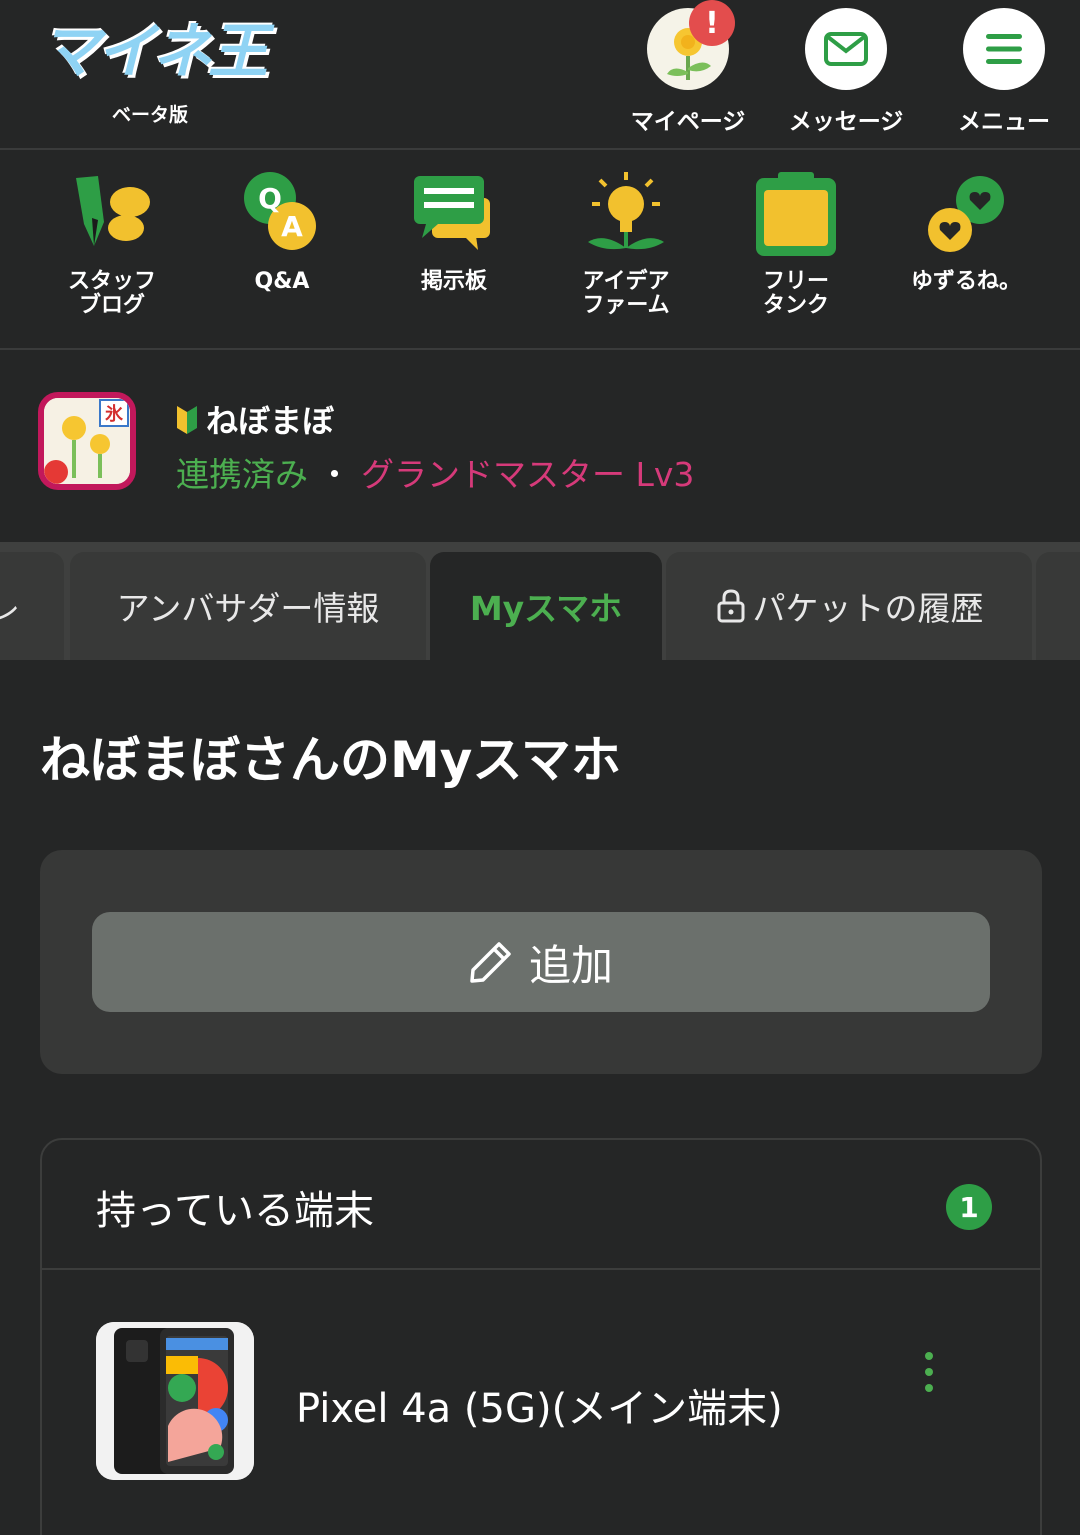  Describe the element at coordinates (235, 1211) in the screenshot. I see `devices-title: 持っている端末` at that location.